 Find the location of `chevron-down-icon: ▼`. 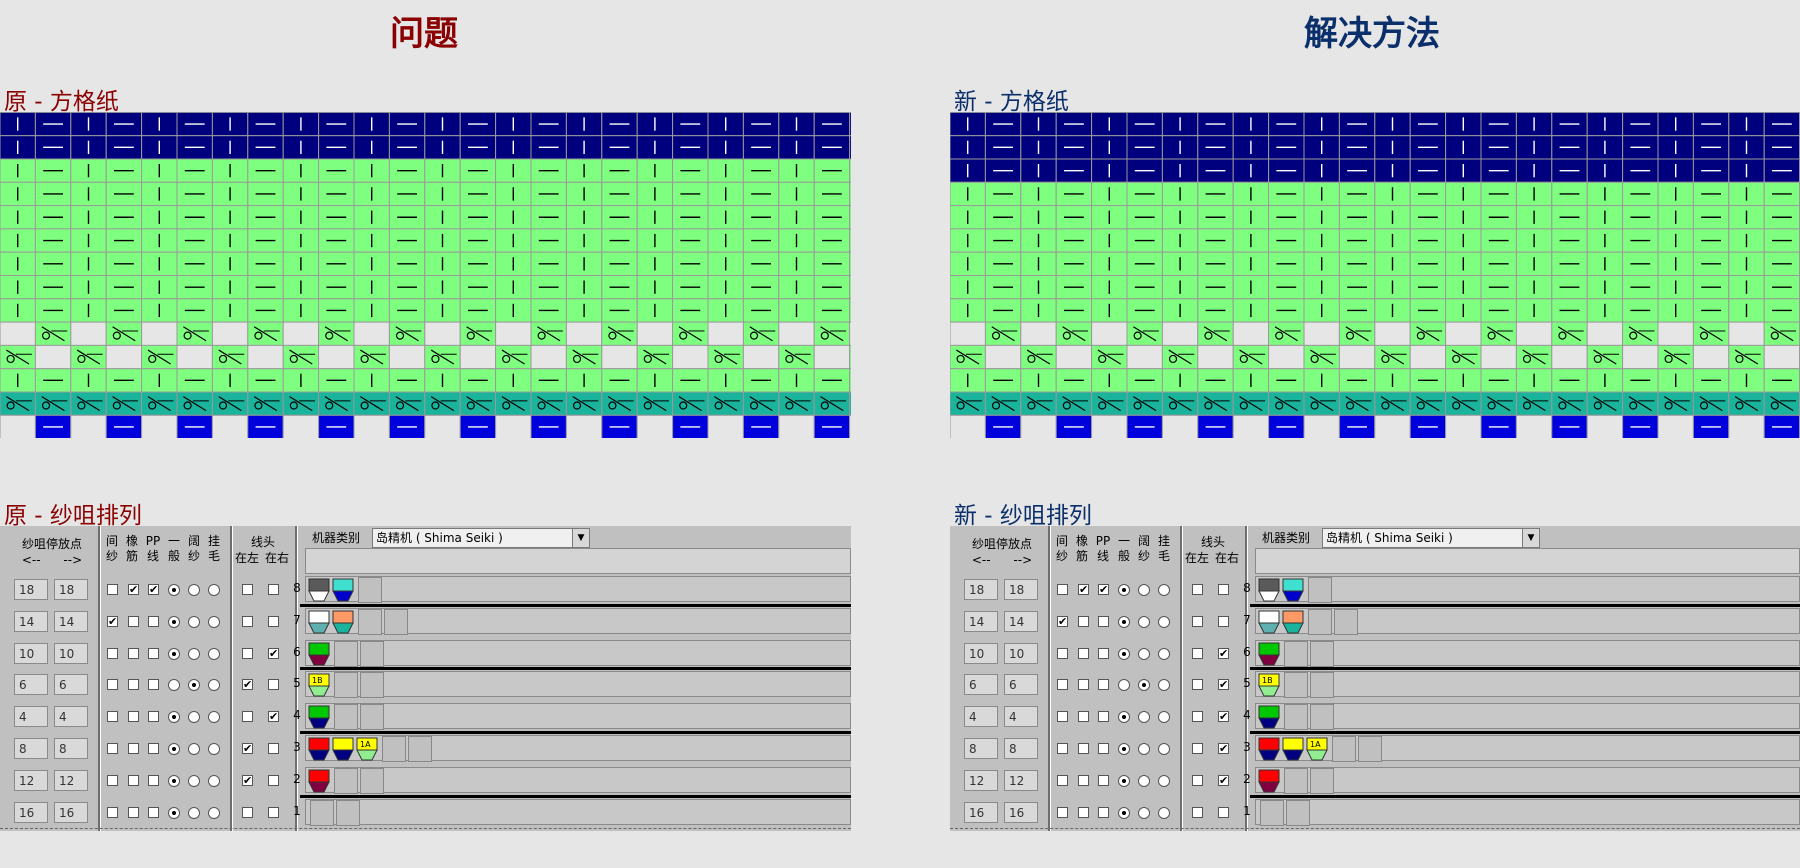

chevron-down-icon: ▼ is located at coordinates (1530, 538).